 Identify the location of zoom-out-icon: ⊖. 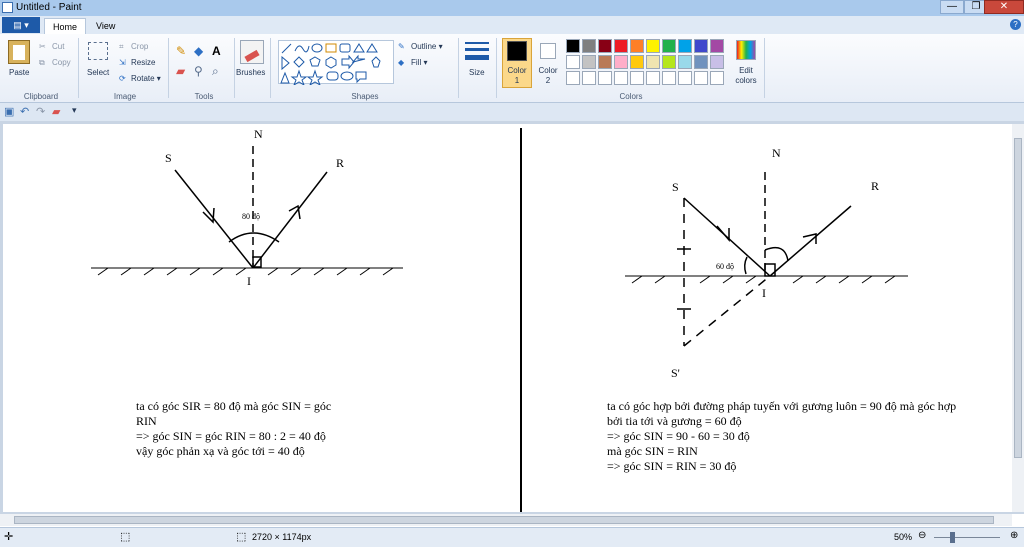
(922, 535).